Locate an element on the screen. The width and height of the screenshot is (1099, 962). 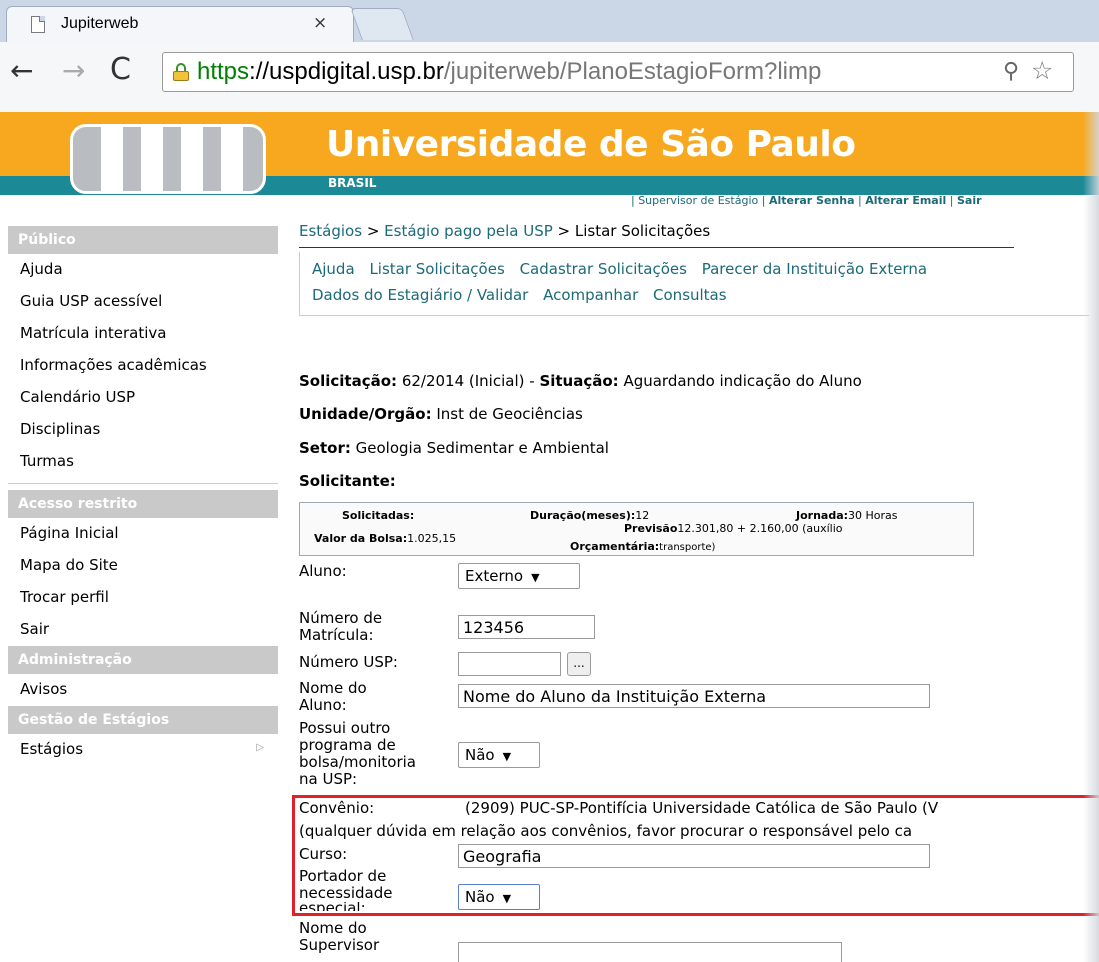
forward-arrow-icon: → is located at coordinates (73, 70).